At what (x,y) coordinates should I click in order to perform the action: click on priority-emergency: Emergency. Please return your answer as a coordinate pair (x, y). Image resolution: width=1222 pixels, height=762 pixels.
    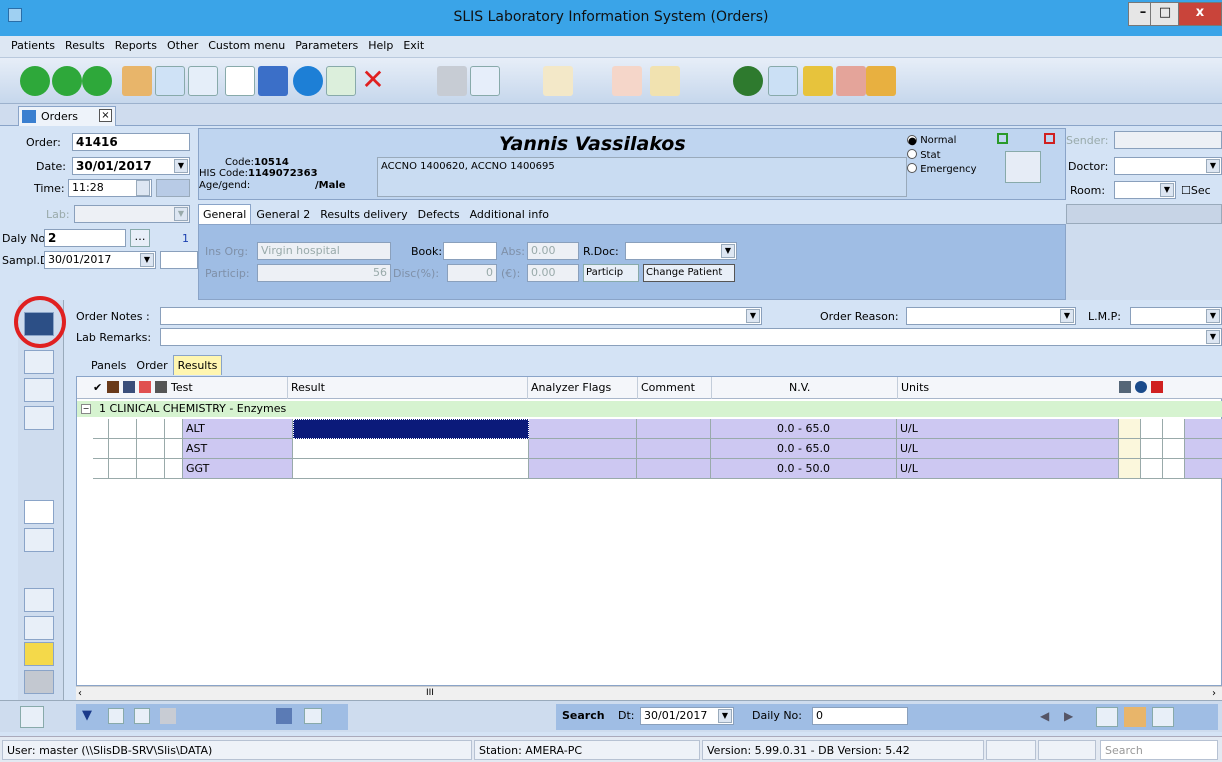
    Looking at the image, I should click on (942, 169).